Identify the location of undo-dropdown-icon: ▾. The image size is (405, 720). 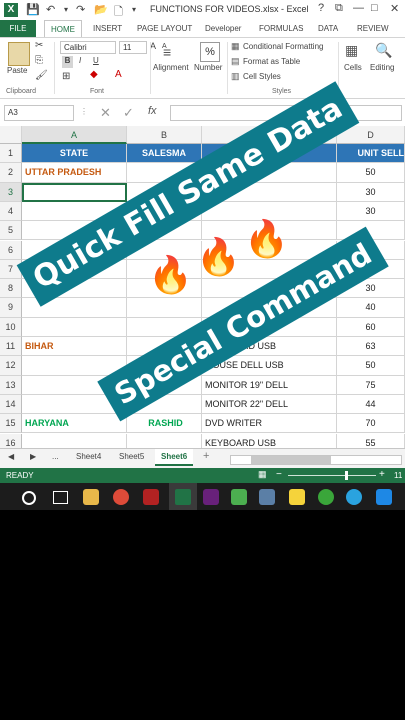
(66, 9).